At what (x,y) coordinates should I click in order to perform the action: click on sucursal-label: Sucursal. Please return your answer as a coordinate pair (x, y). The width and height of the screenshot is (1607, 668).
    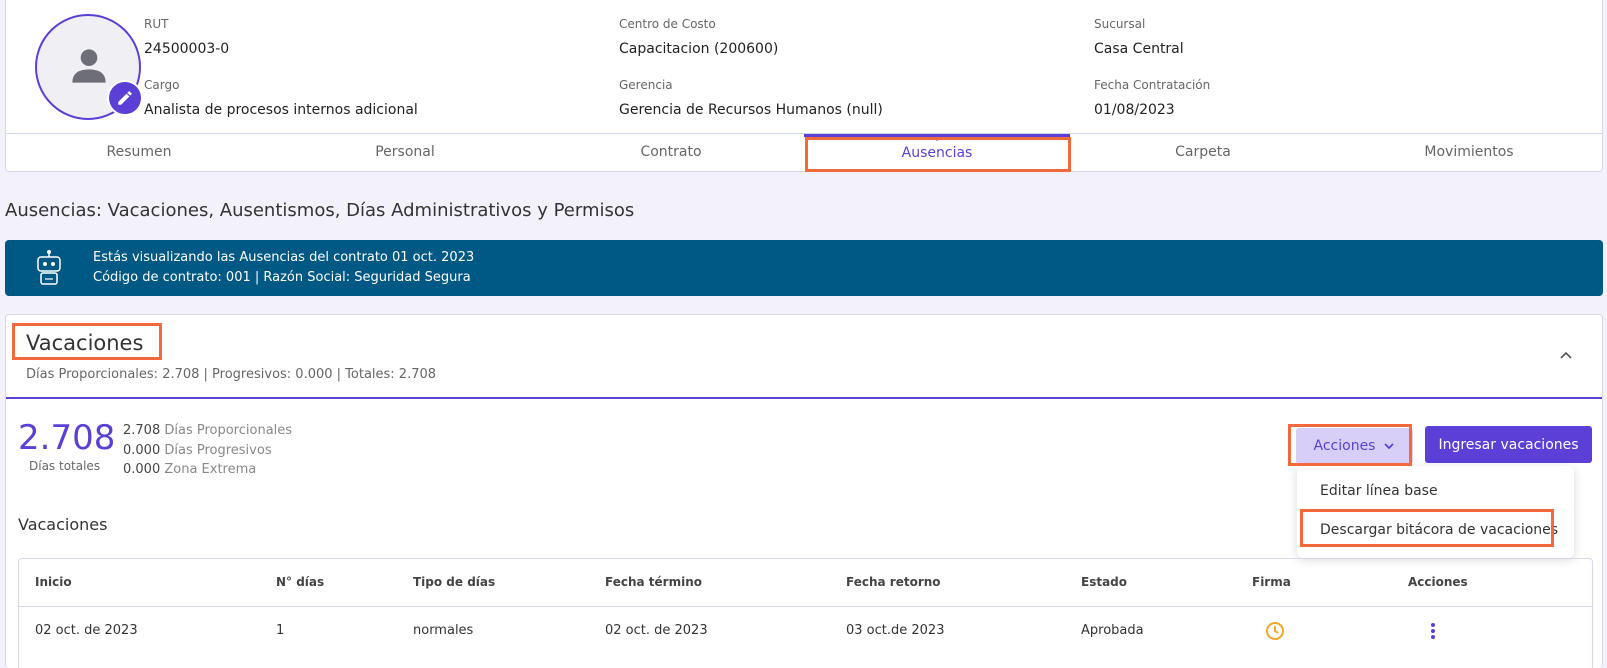
    Looking at the image, I should click on (1120, 24).